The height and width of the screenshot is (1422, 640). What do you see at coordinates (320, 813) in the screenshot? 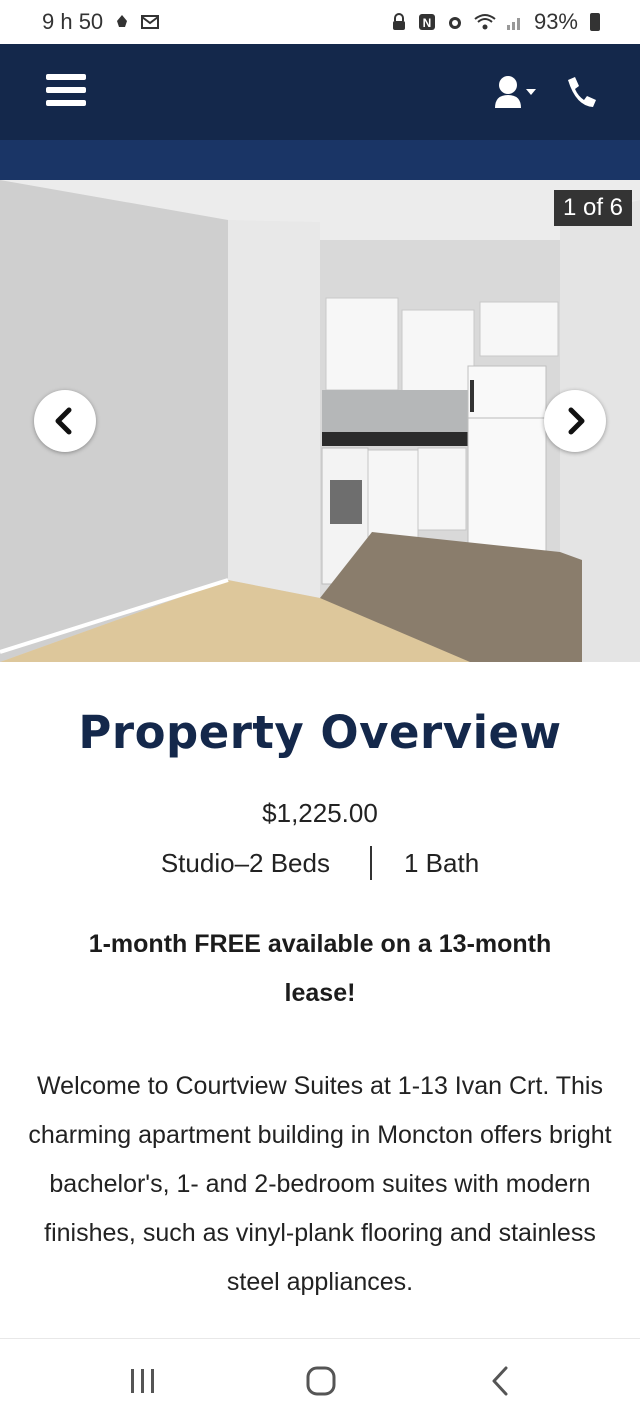
I see `rent-price: $1,225.00` at bounding box center [320, 813].